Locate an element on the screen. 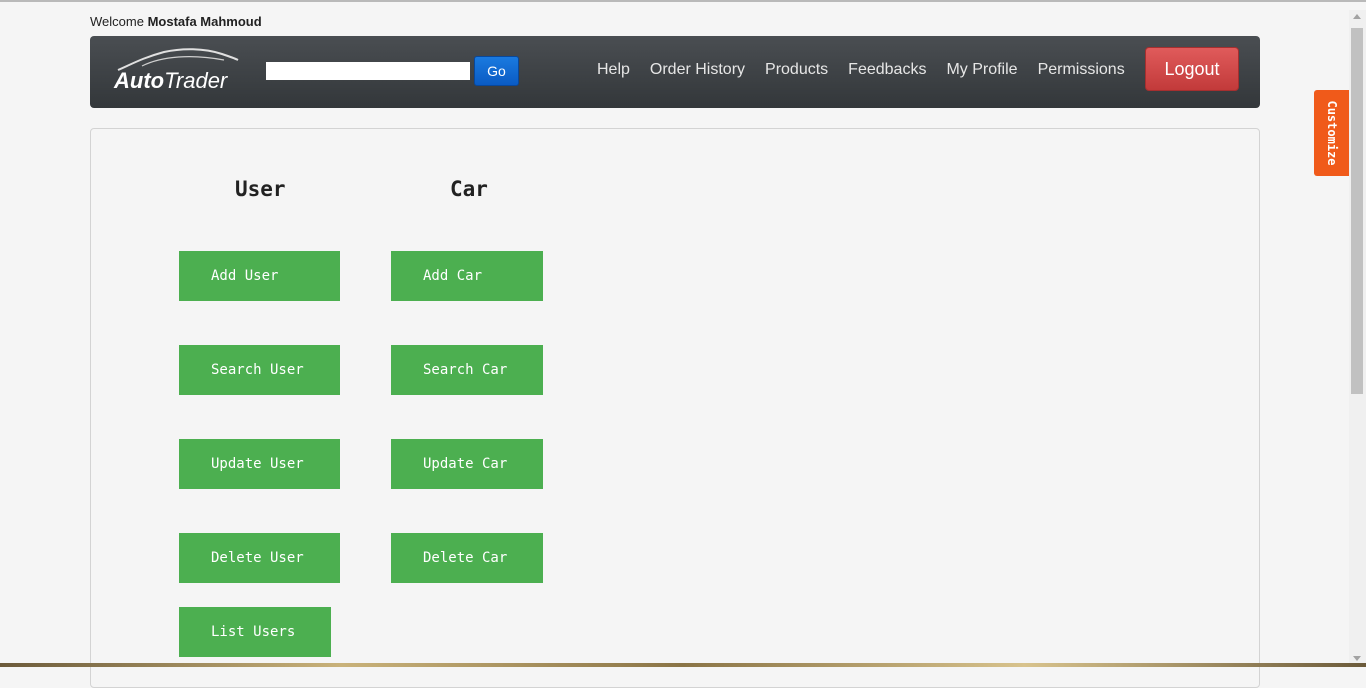 The image size is (1366, 688). update-car-button: Update Car is located at coordinates (467, 464).